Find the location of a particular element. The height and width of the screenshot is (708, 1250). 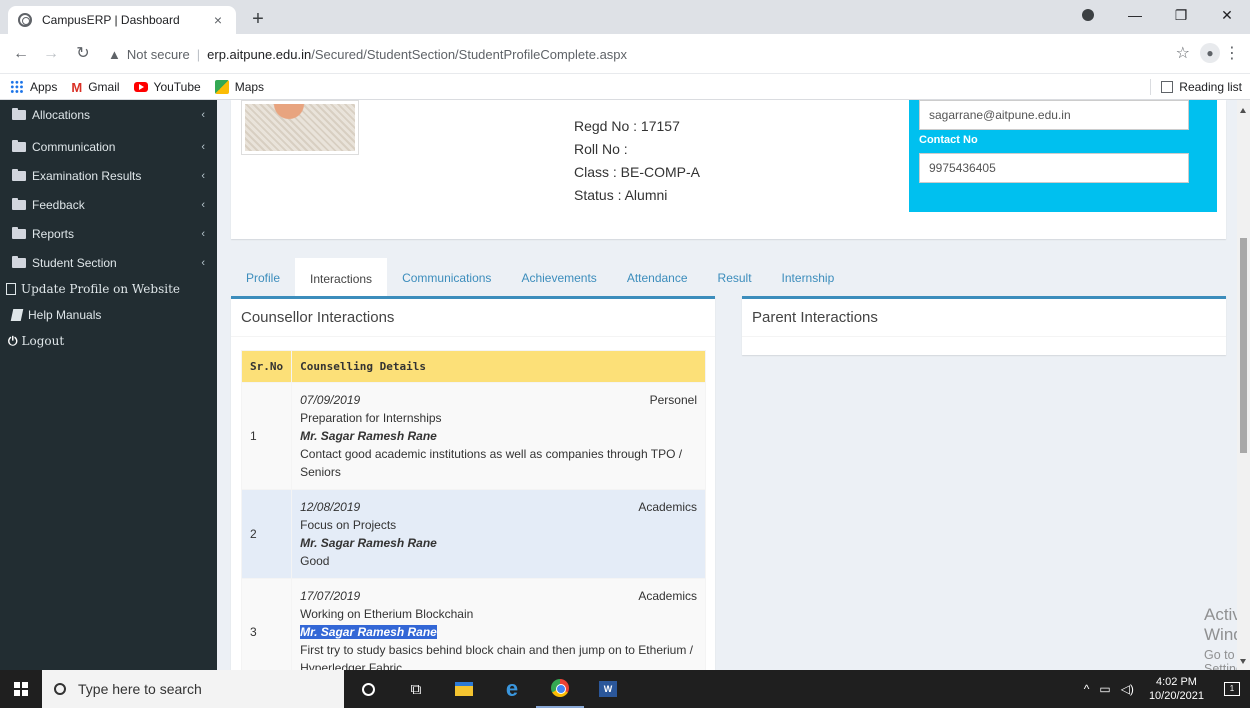

date: 17/07/2019 is located at coordinates (330, 596).